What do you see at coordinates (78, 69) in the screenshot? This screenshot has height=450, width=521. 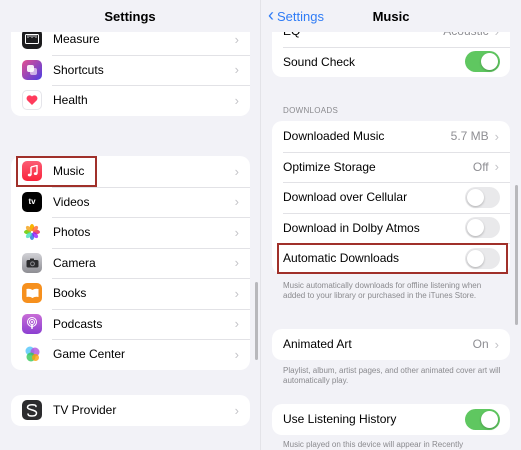 I see `sidebar-item-label: Shortcuts` at bounding box center [78, 69].